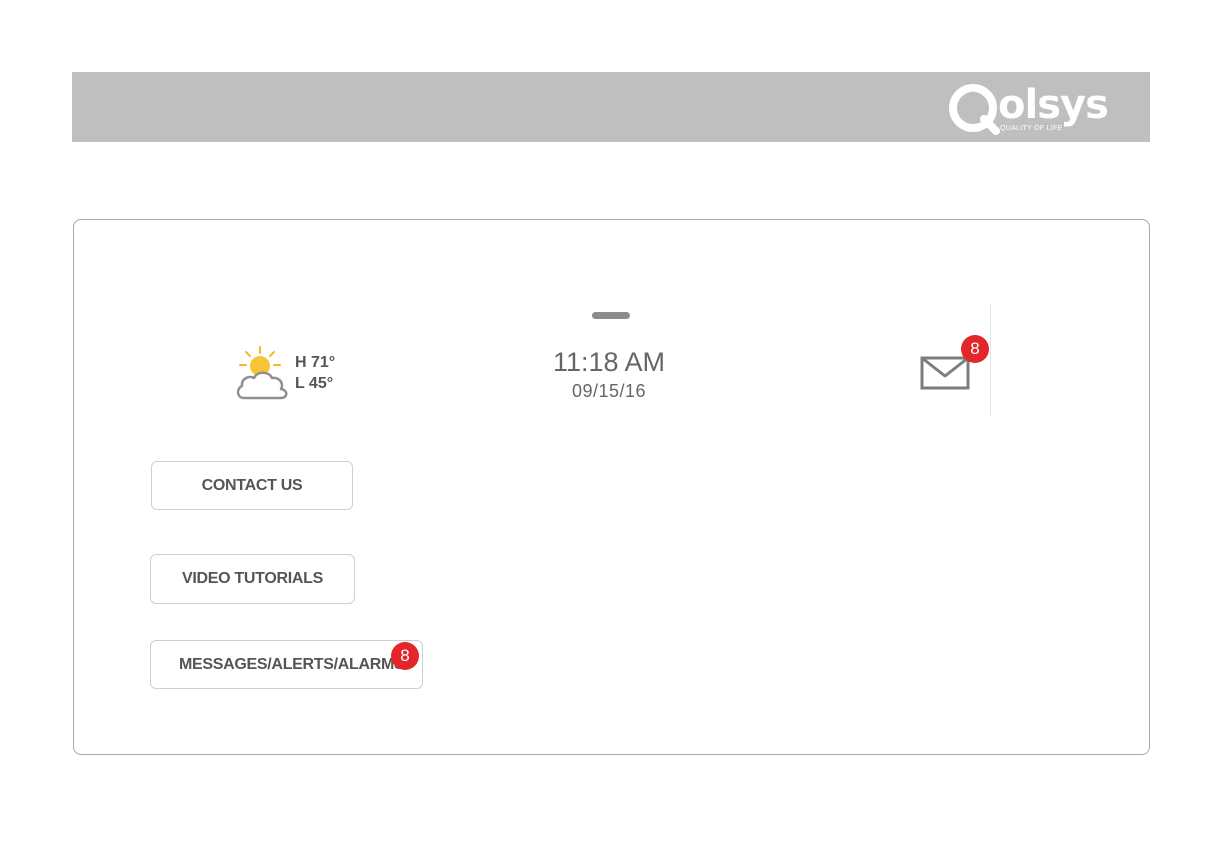 This screenshot has height=864, width=1224. Describe the element at coordinates (252, 485) in the screenshot. I see `contact-us-button: CONTACT US` at that location.